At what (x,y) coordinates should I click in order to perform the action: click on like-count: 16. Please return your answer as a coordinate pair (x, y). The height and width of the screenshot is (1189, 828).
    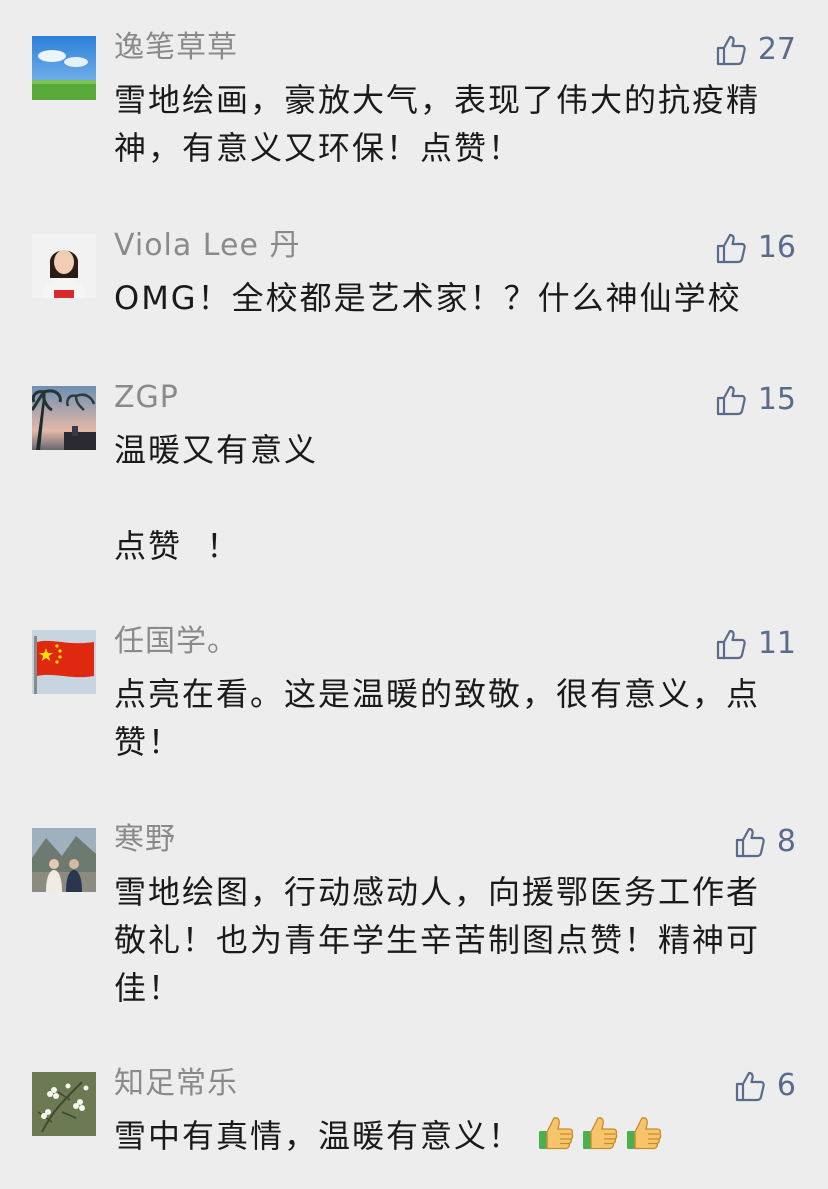
    Looking at the image, I should click on (776, 247).